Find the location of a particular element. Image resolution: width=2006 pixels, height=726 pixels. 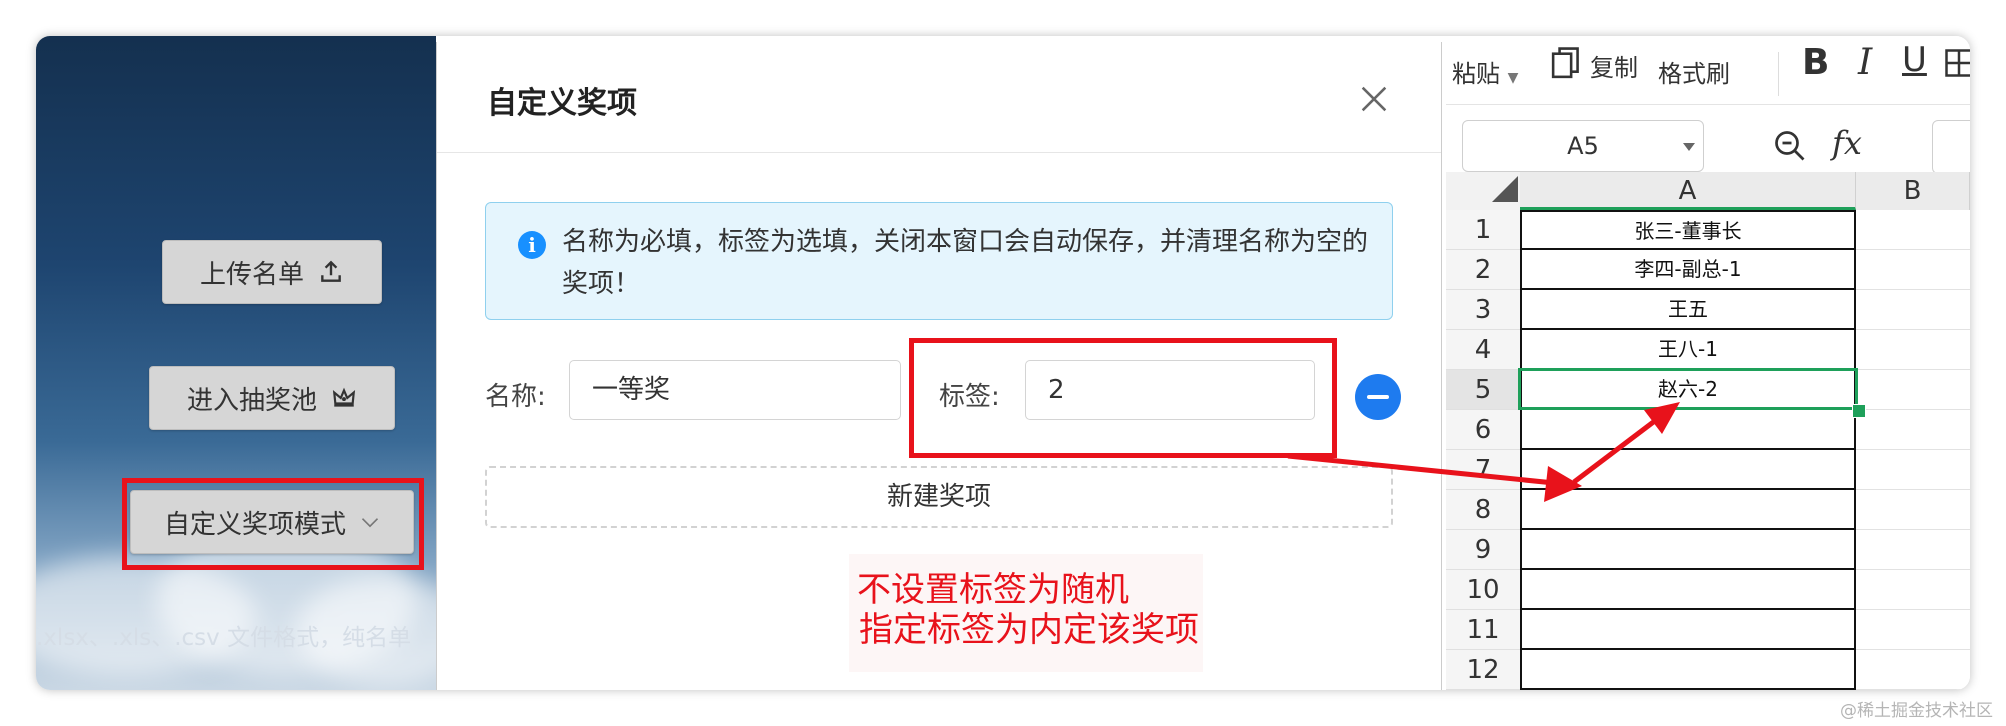

italic-icon: I is located at coordinates (1865, 62).